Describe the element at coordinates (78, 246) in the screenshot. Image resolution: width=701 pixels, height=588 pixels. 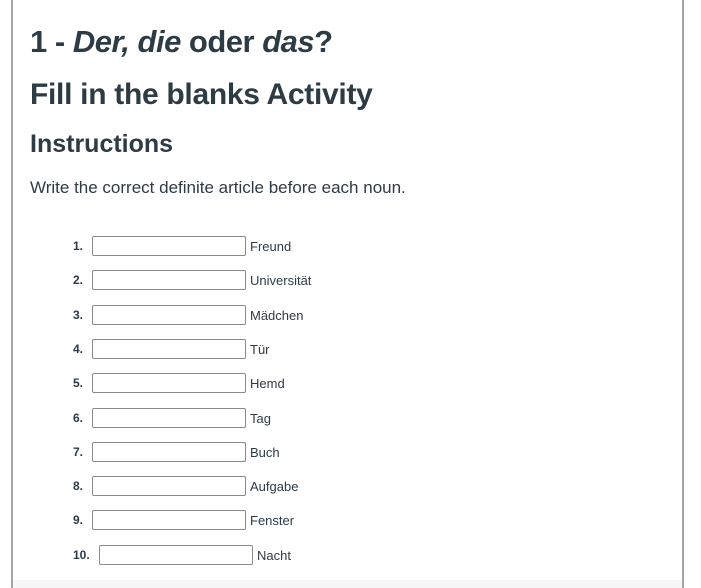
I see `item-number: 1.` at that location.